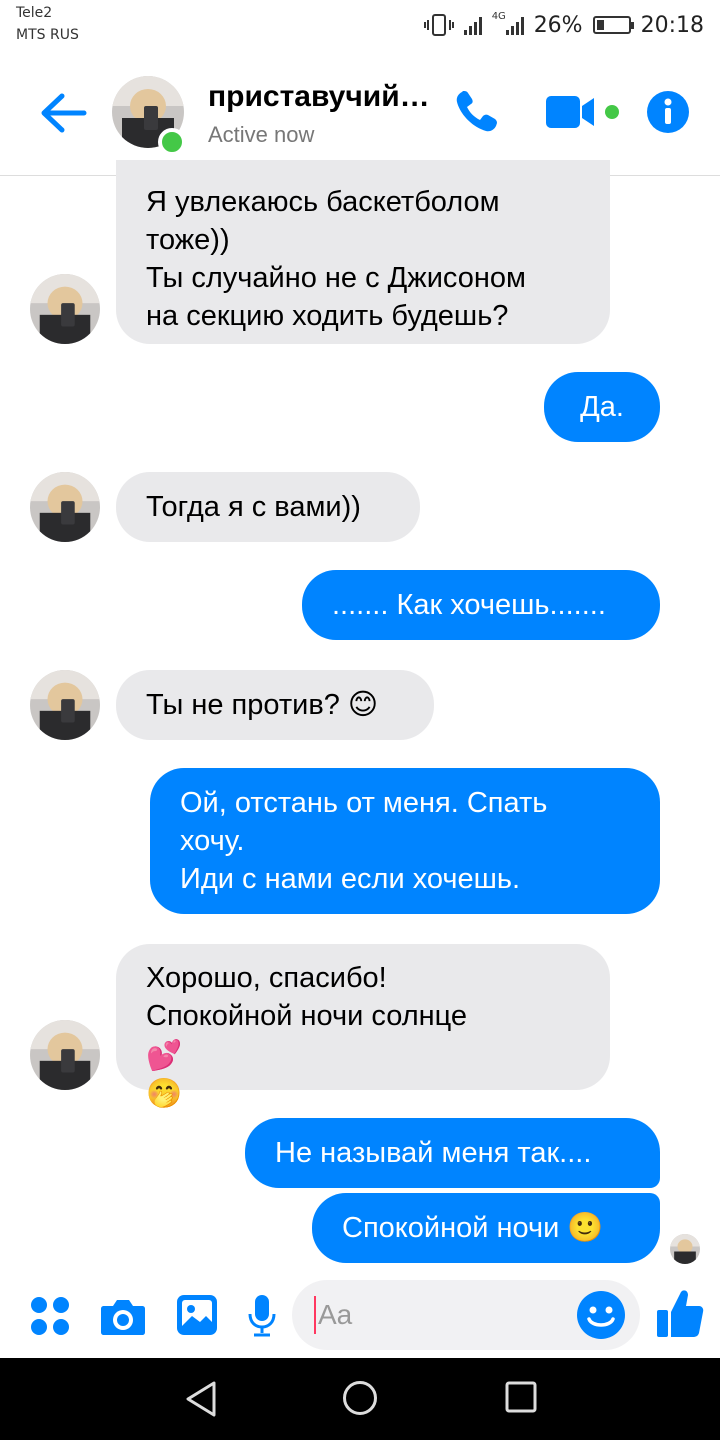  Describe the element at coordinates (444, 1315) in the screenshot. I see `message-input` at that location.